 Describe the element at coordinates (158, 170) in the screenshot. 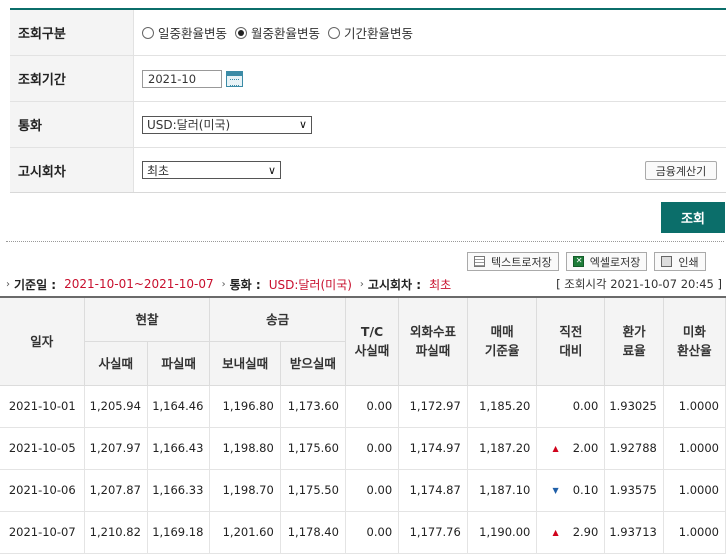

I see `notice-select-value: 최초` at that location.